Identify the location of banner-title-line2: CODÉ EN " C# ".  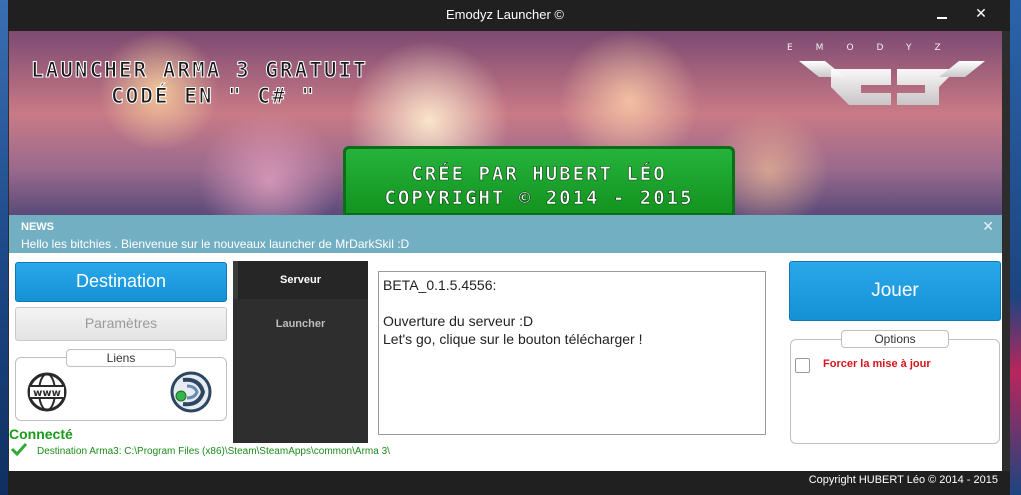
(214, 96).